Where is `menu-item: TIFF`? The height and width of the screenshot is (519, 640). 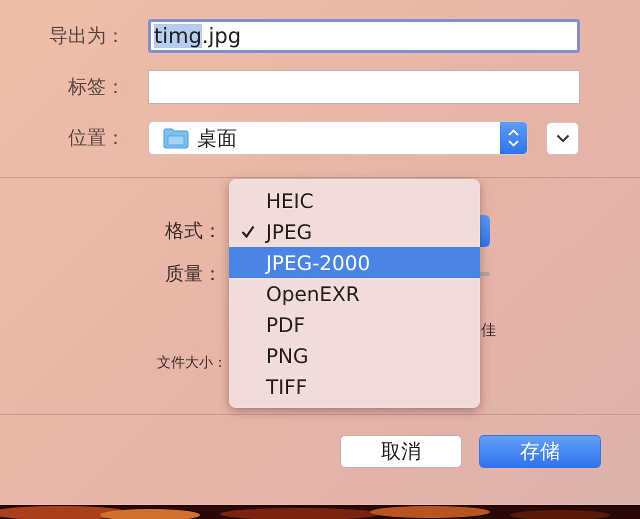 menu-item: TIFF is located at coordinates (354, 386).